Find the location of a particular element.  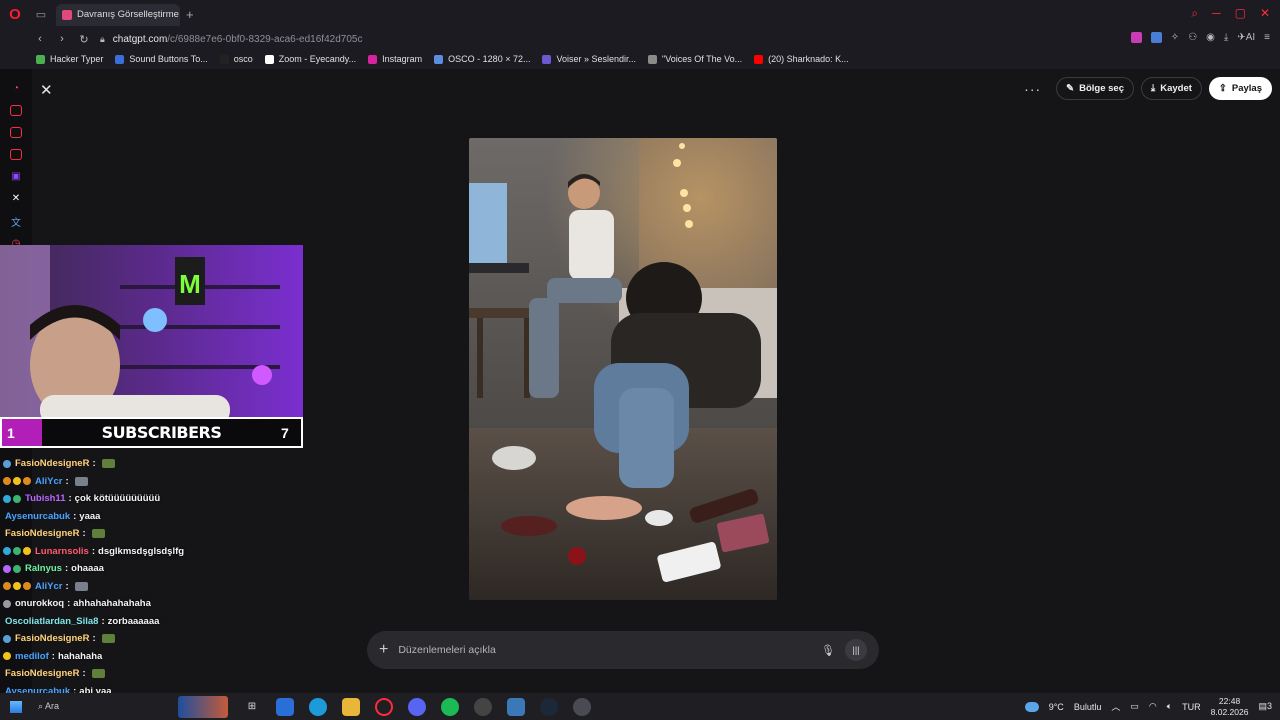

edit-description-input is located at coordinates (610, 650).